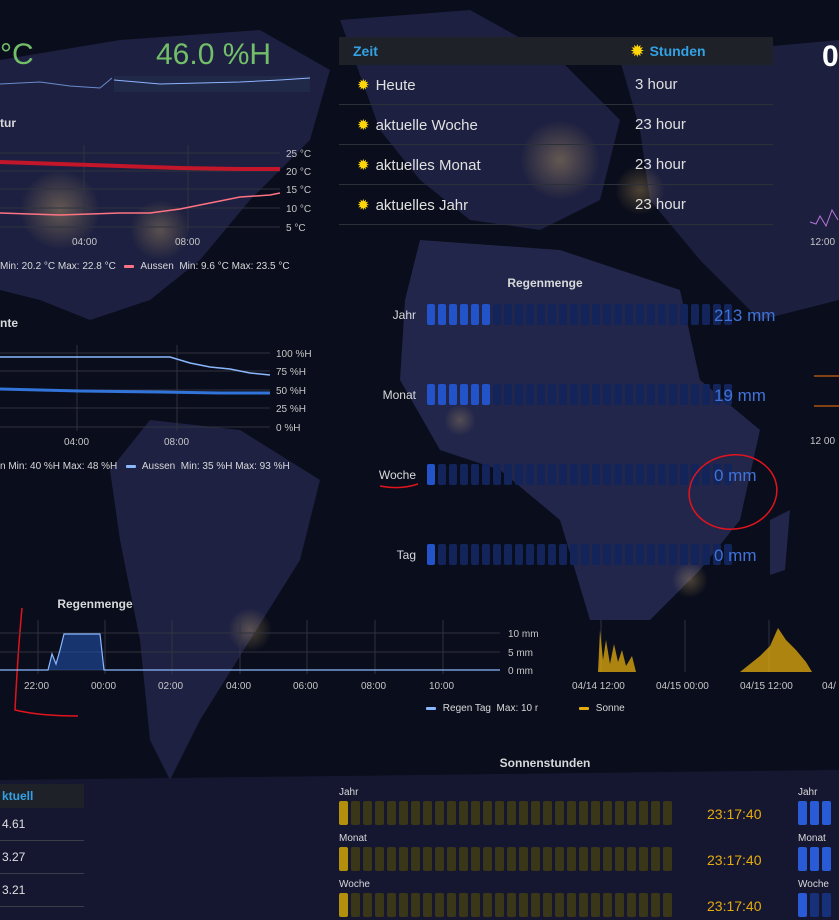 This screenshot has height=920, width=839. I want to click on right-bar-jahr, so click(814, 813).